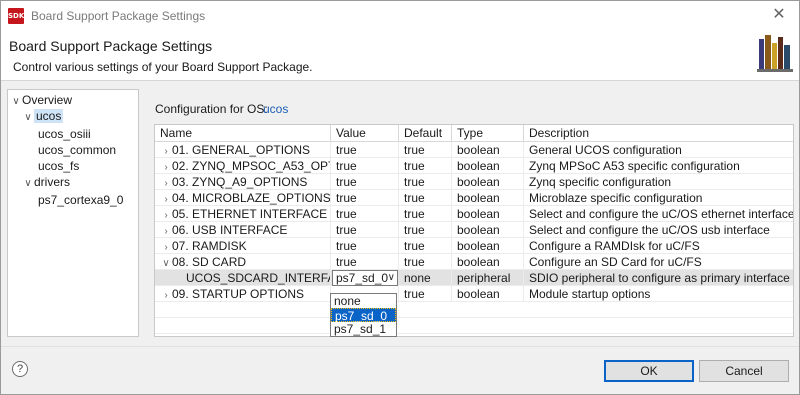 Image resolution: width=800 pixels, height=395 pixels. I want to click on footer-divider, so click(400, 346).